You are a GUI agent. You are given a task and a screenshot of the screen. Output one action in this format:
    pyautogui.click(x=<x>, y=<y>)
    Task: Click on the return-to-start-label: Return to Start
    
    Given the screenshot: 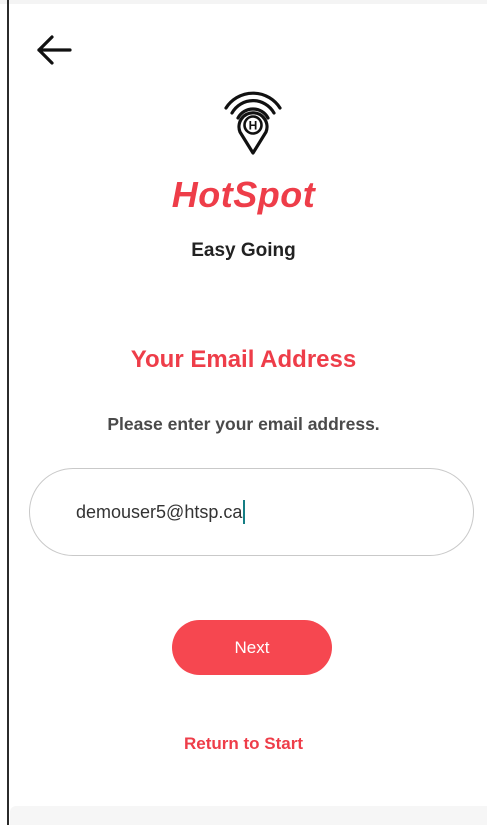 What is the action you would take?
    pyautogui.click(x=243, y=743)
    